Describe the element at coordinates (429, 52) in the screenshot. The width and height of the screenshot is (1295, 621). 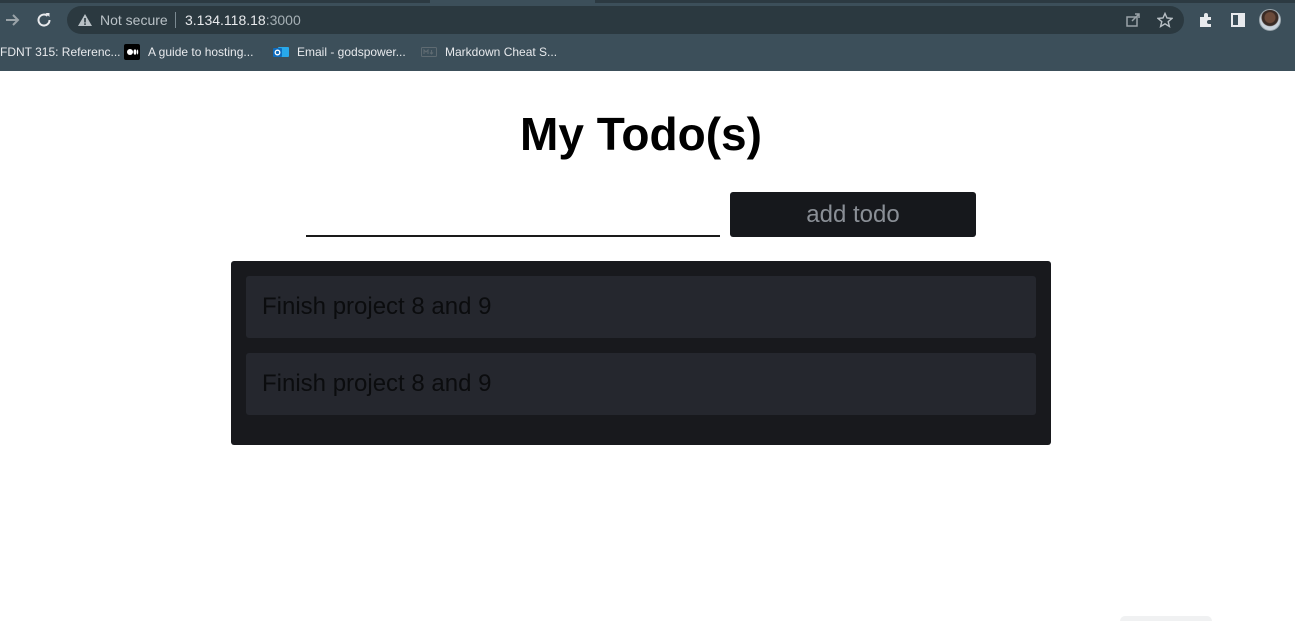
I see `markdown-icon` at that location.